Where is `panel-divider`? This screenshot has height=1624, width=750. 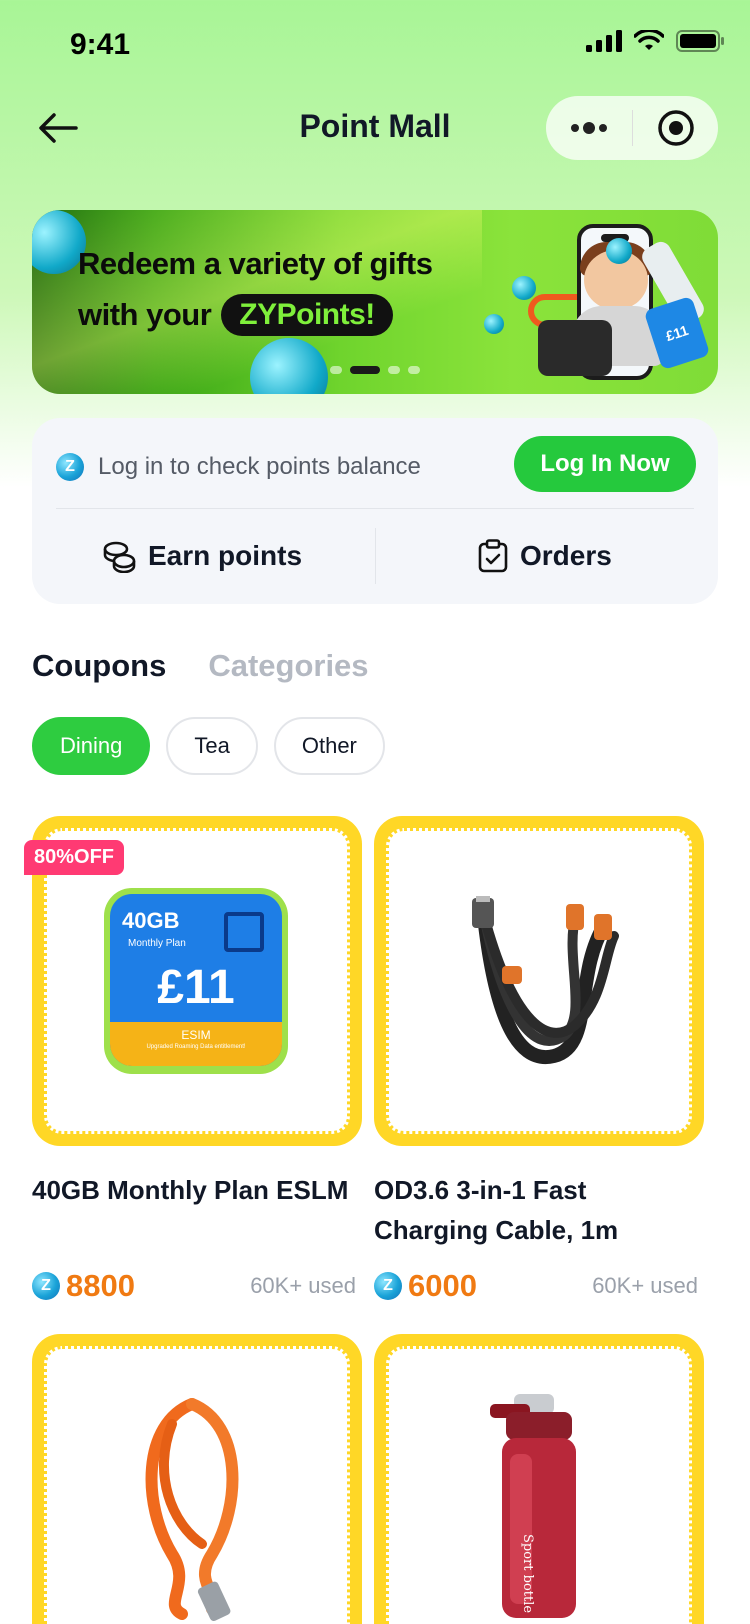 panel-divider is located at coordinates (375, 508).